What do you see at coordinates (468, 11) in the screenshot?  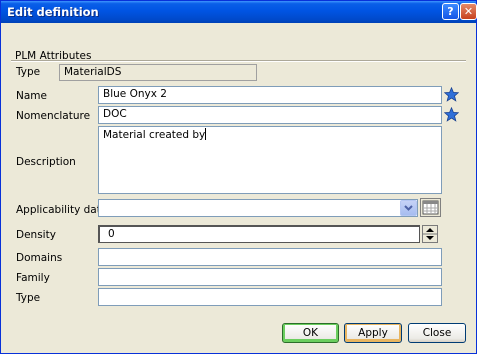 I see `close-window-button: ✕` at bounding box center [468, 11].